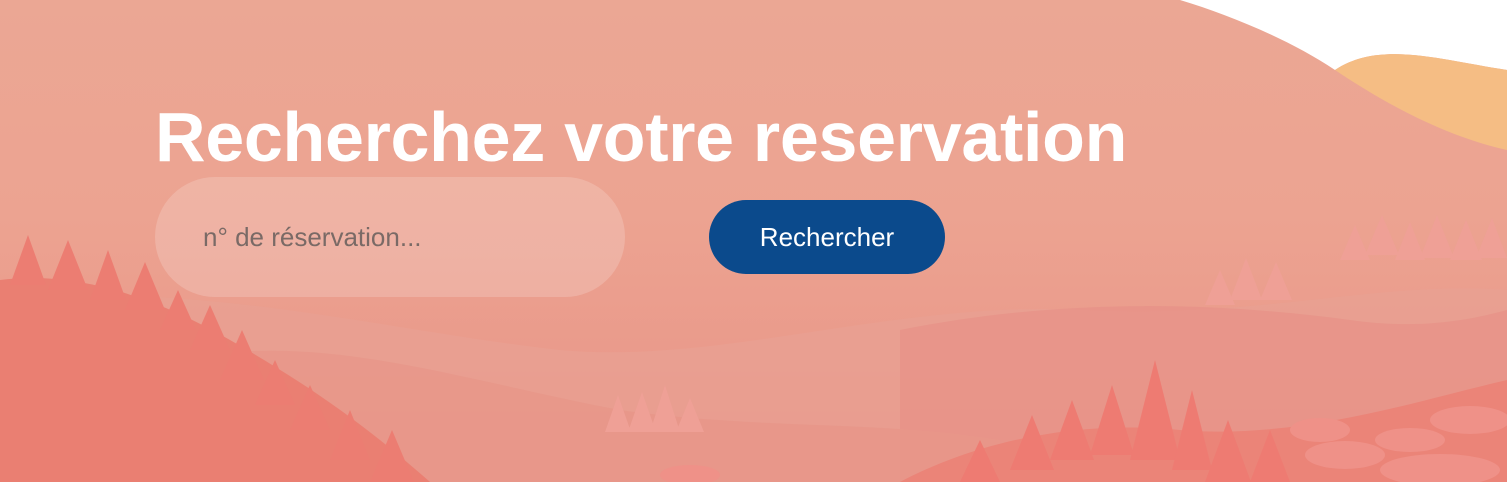  I want to click on page-title: Recherchez votre reservation, so click(641, 137).